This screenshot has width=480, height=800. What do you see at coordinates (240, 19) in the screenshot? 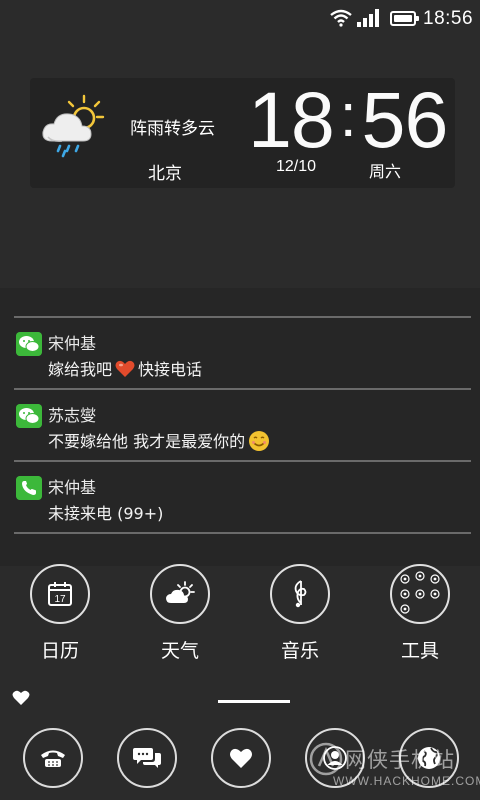
I see `status-bar: 18:56` at bounding box center [240, 19].